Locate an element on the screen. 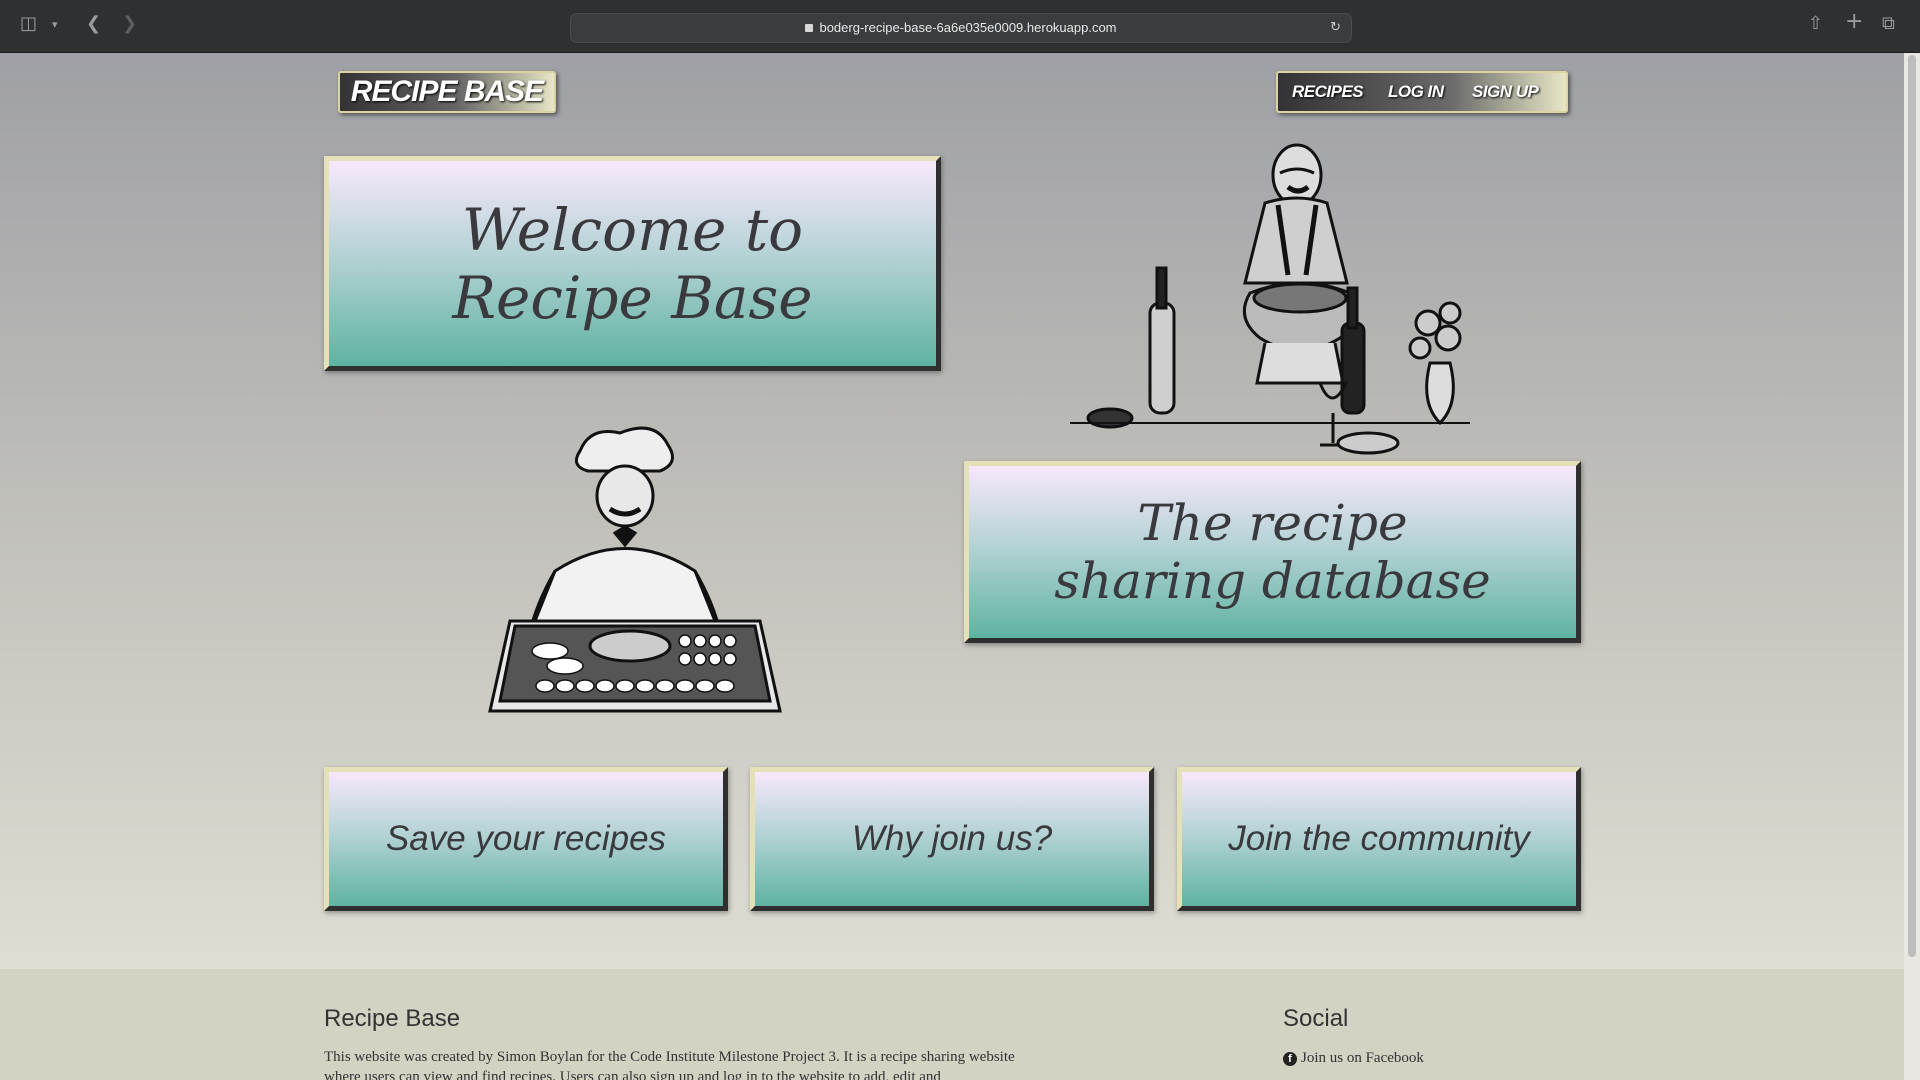  feature-card-label: Save your recipes is located at coordinates (526, 838).